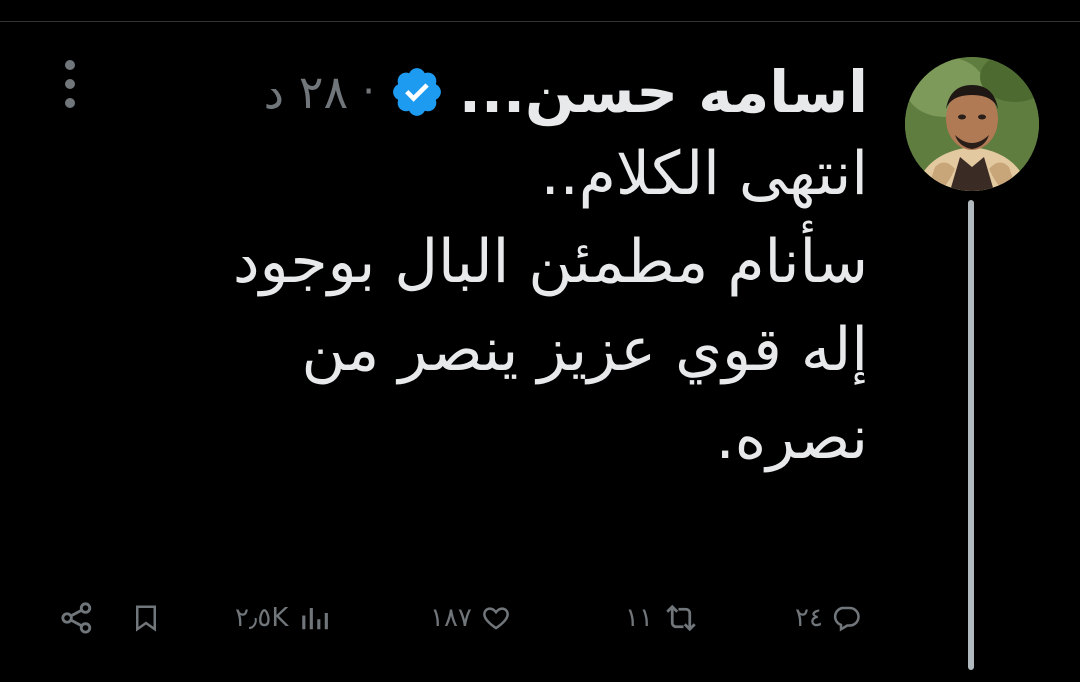  I want to click on reply-icon, so click(846, 618).